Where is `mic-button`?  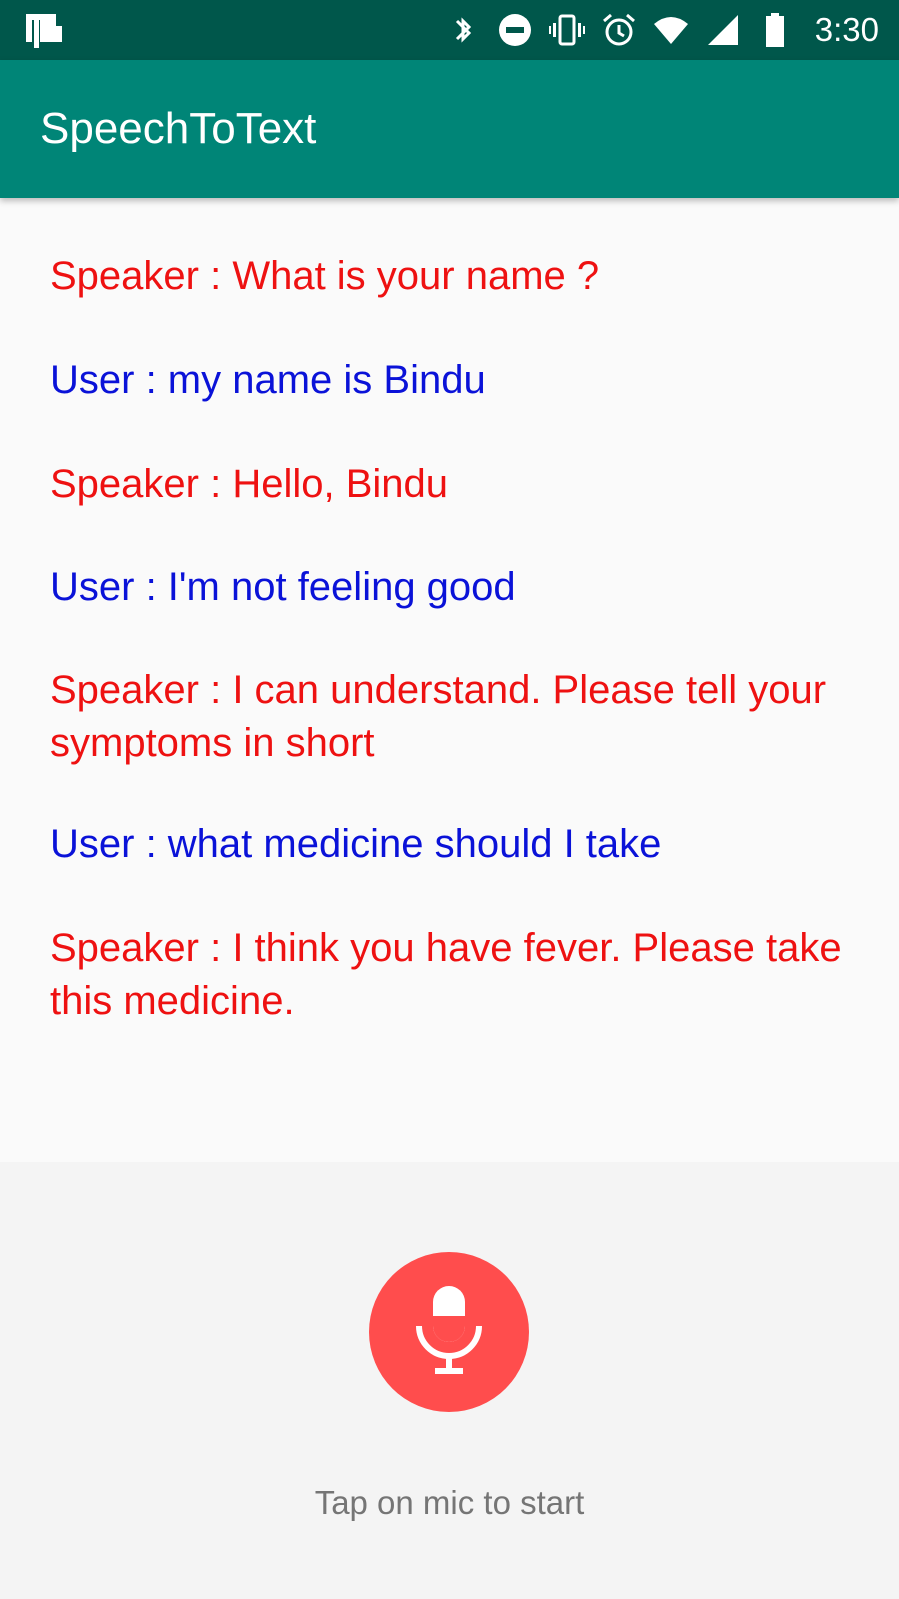
mic-button is located at coordinates (449, 1332).